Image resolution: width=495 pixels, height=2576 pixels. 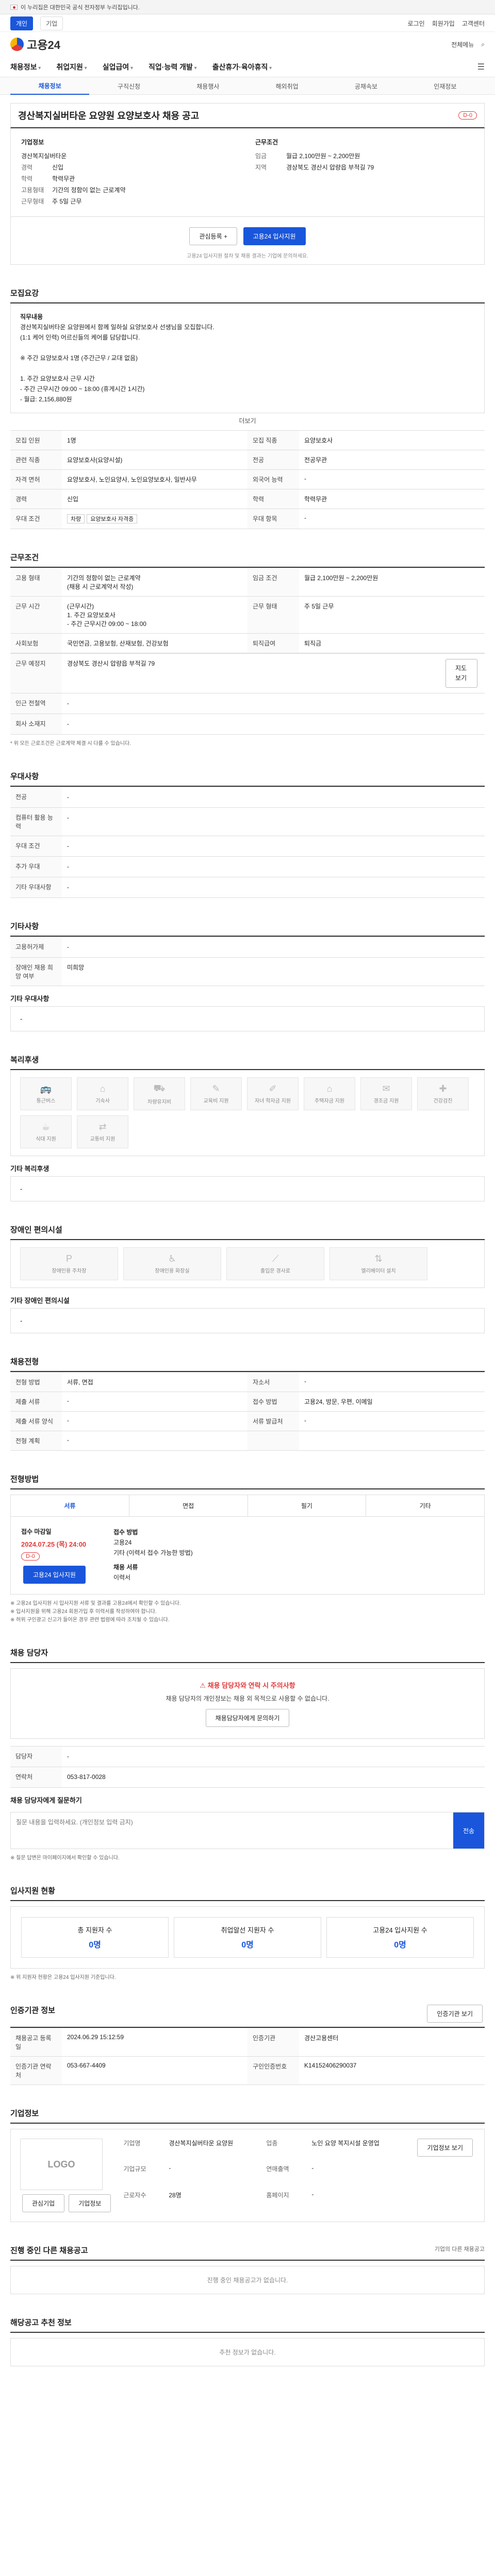 I want to click on welfare-transit-icon: ⇄ 교통비 지원, so click(x=102, y=1131).